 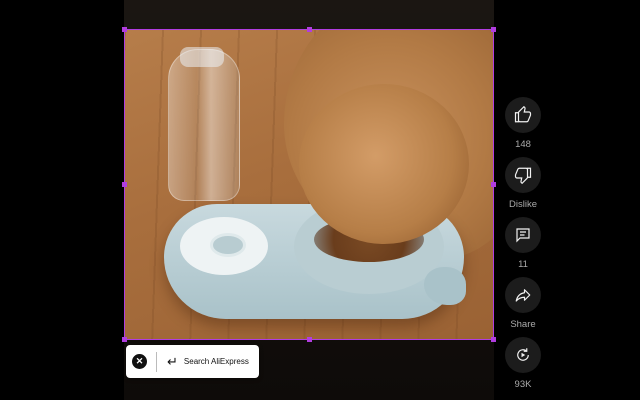 I want to click on water-bottle-cap, so click(x=202, y=57).